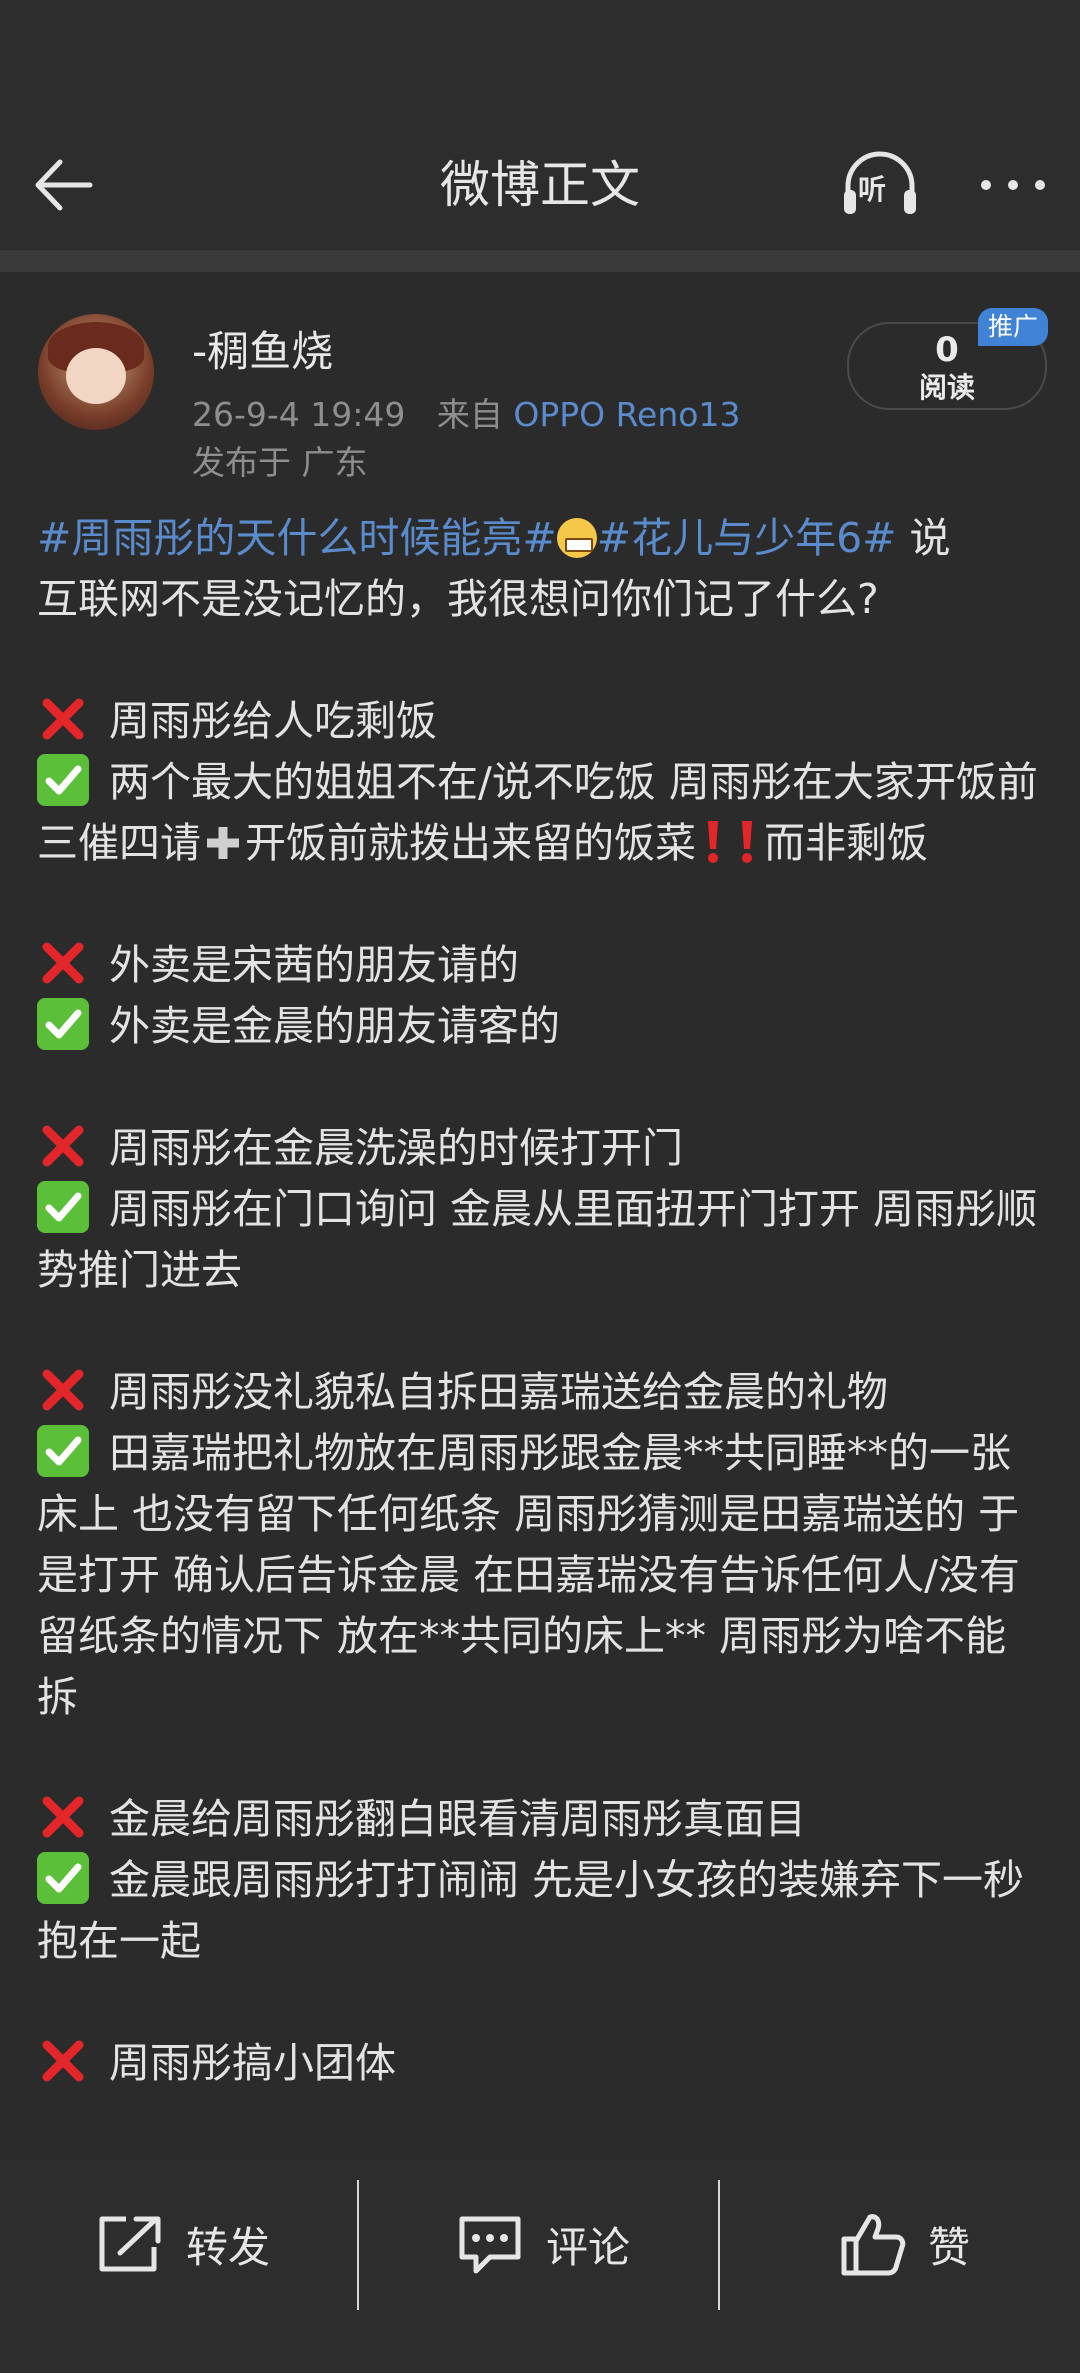 The height and width of the screenshot is (2373, 1080). Describe the element at coordinates (542, 721) in the screenshot. I see `claim-wrong-1: 周雨彤给人吃剩饭` at that location.